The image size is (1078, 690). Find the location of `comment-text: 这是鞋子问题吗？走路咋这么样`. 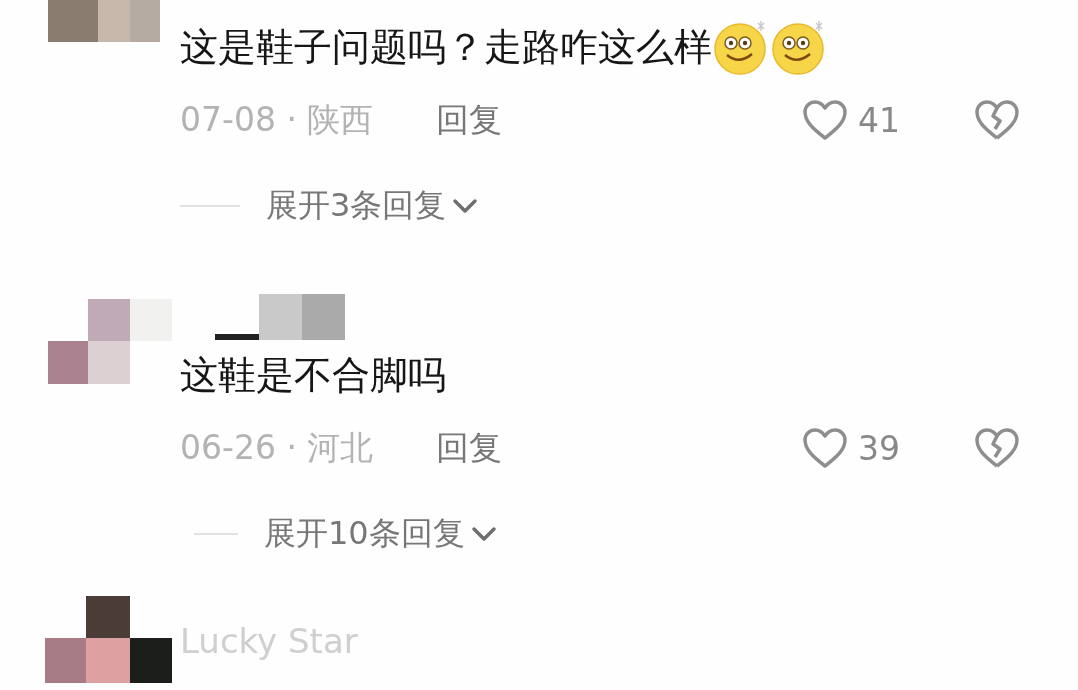

comment-text: 这是鞋子问题吗？走路咋这么样 is located at coordinates (446, 47).